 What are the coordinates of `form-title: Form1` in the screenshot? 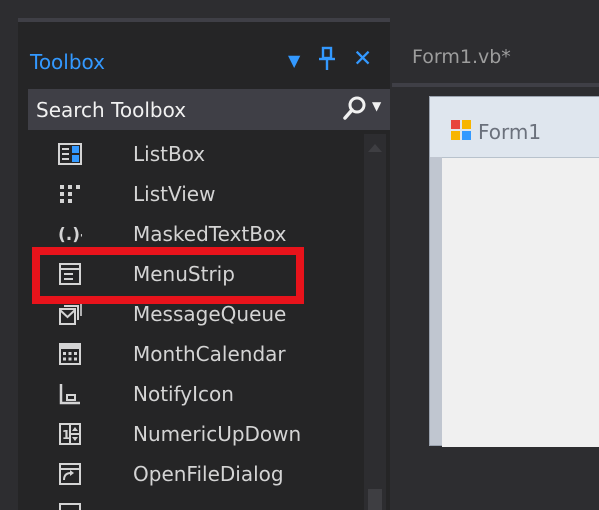 It's located at (510, 132).